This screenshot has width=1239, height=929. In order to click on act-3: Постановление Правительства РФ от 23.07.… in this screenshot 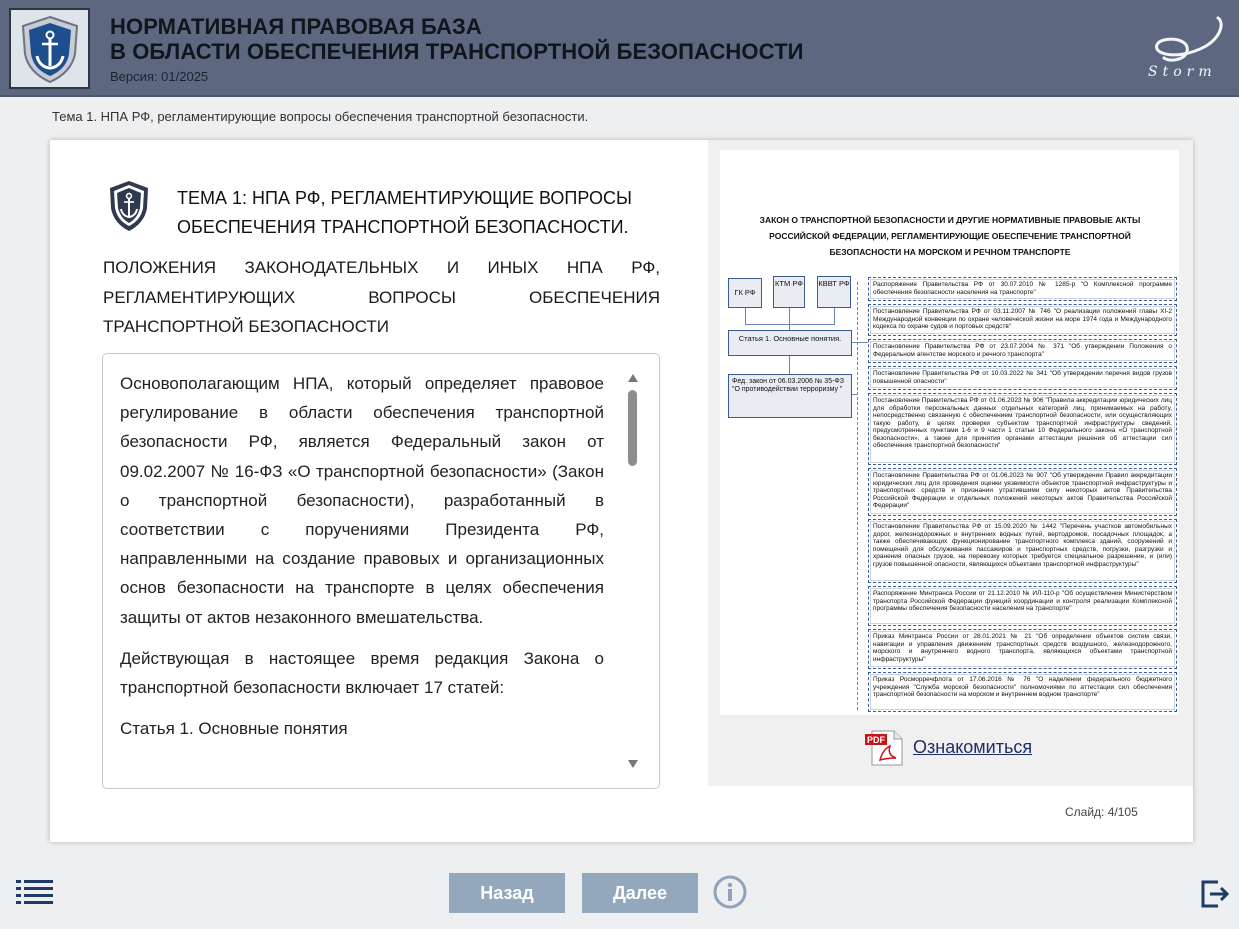, I will do `click(1022, 351)`.